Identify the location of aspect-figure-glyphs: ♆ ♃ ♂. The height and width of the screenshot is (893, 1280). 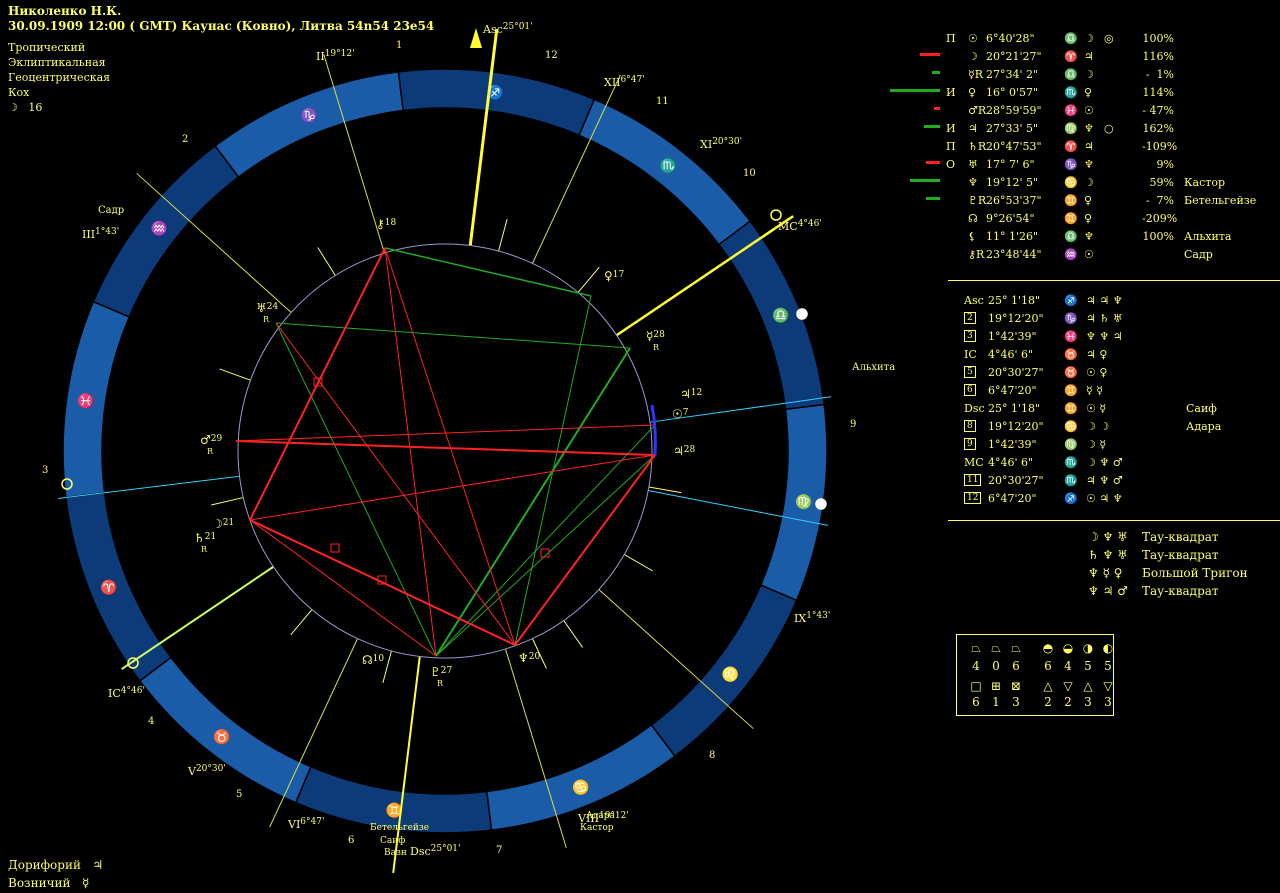
(1108, 591).